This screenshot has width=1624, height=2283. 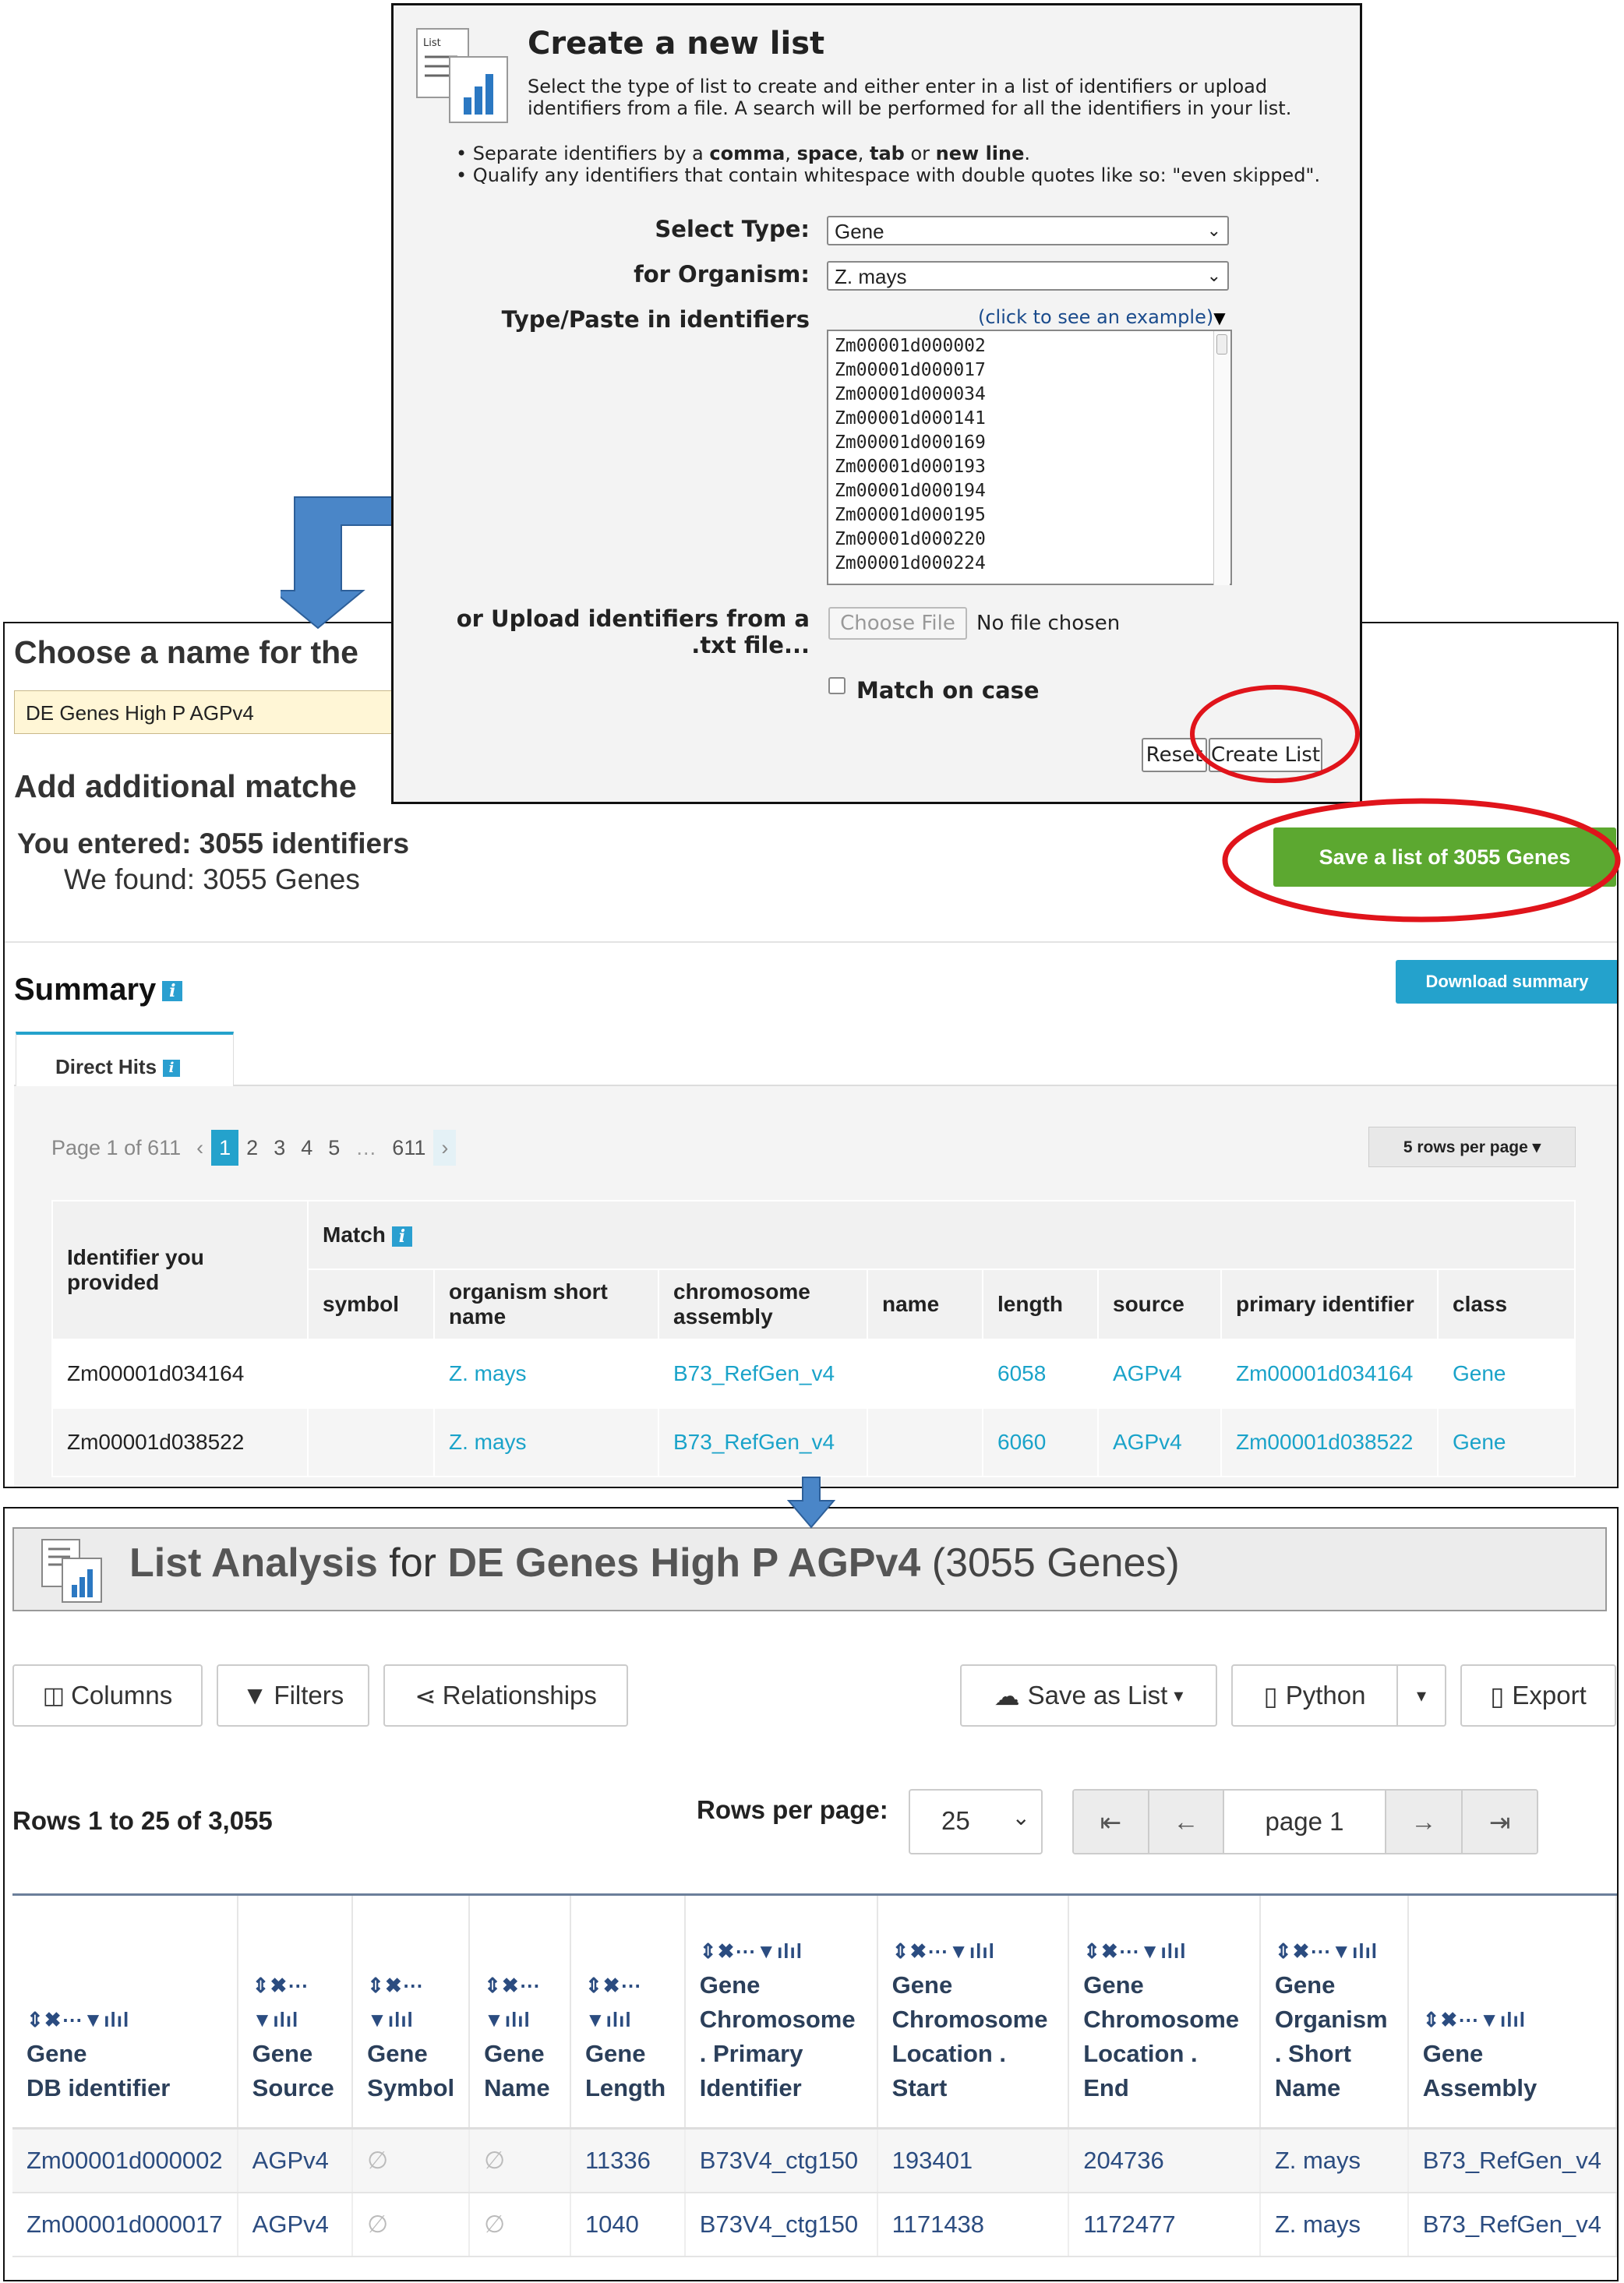 What do you see at coordinates (546, 1304) in the screenshot?
I see `col-organism-short-name: organism short name` at bounding box center [546, 1304].